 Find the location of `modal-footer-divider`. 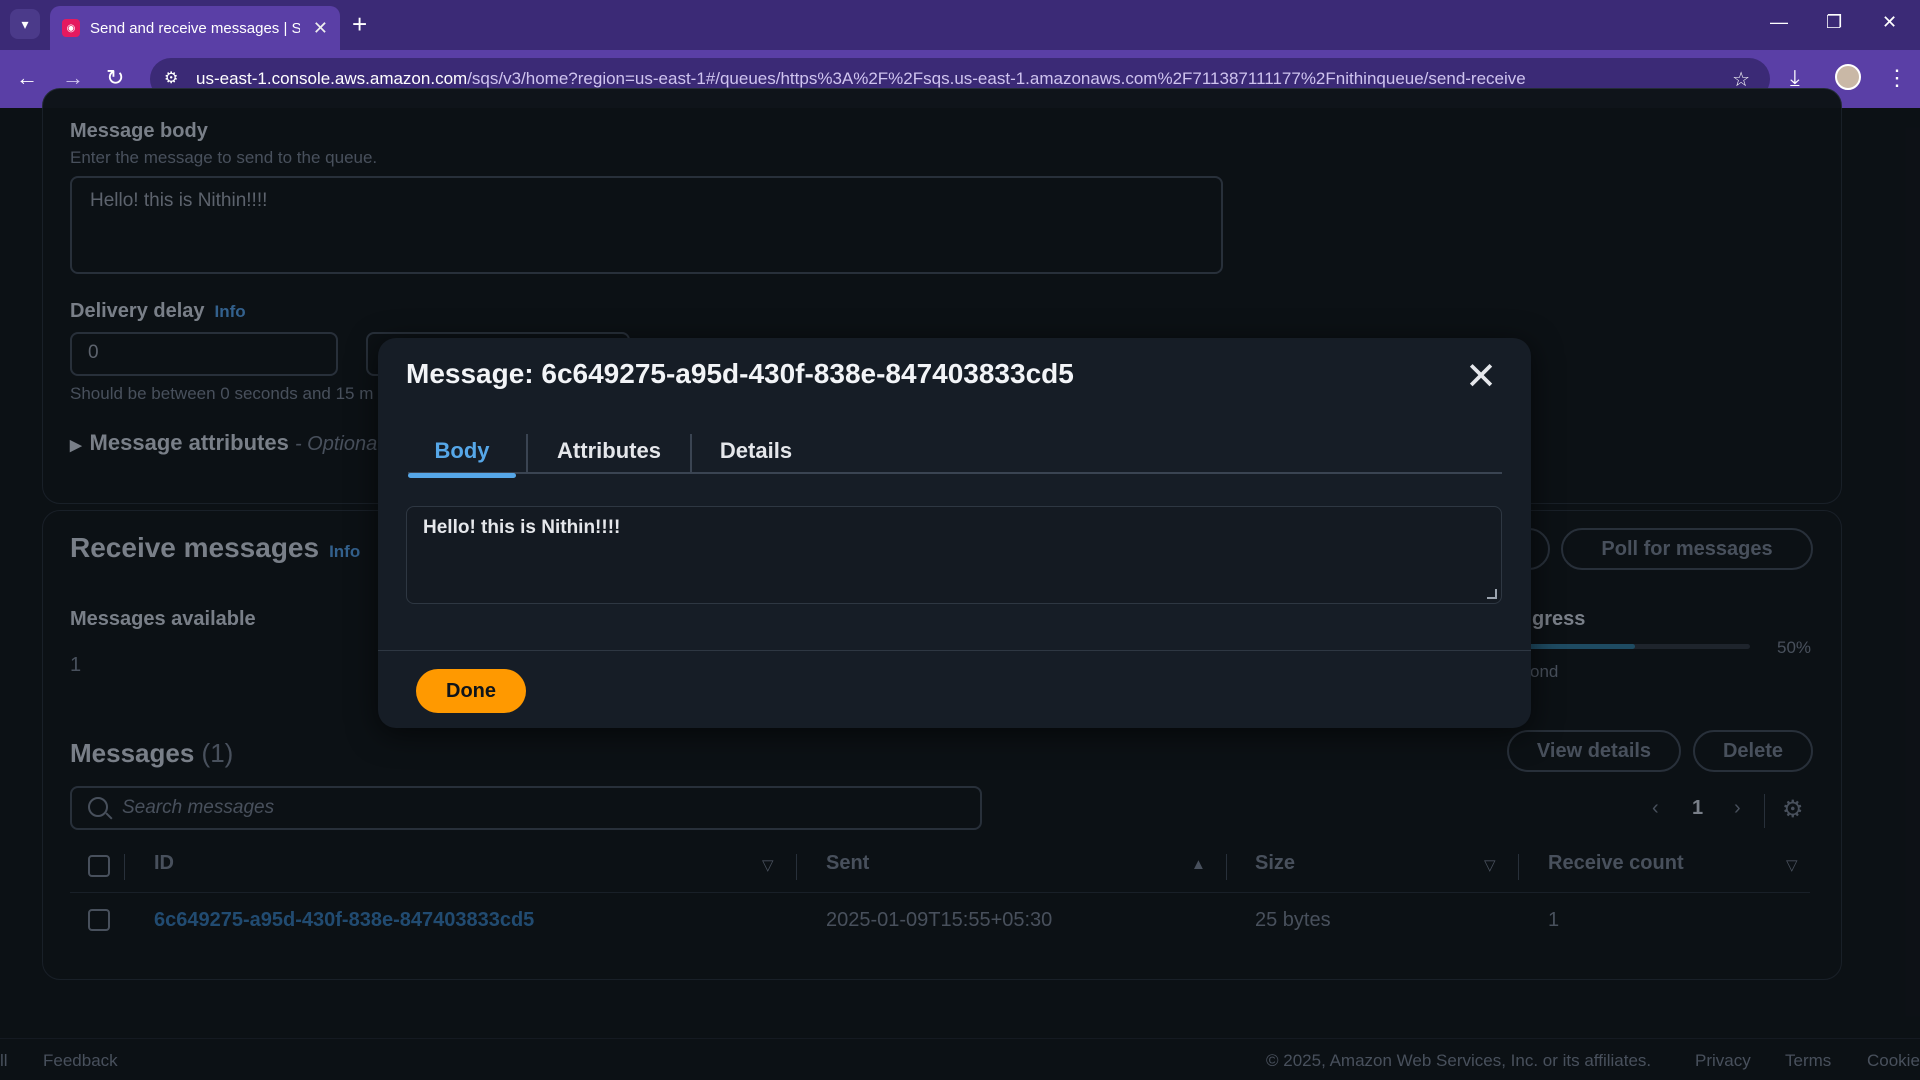

modal-footer-divider is located at coordinates (954, 650).